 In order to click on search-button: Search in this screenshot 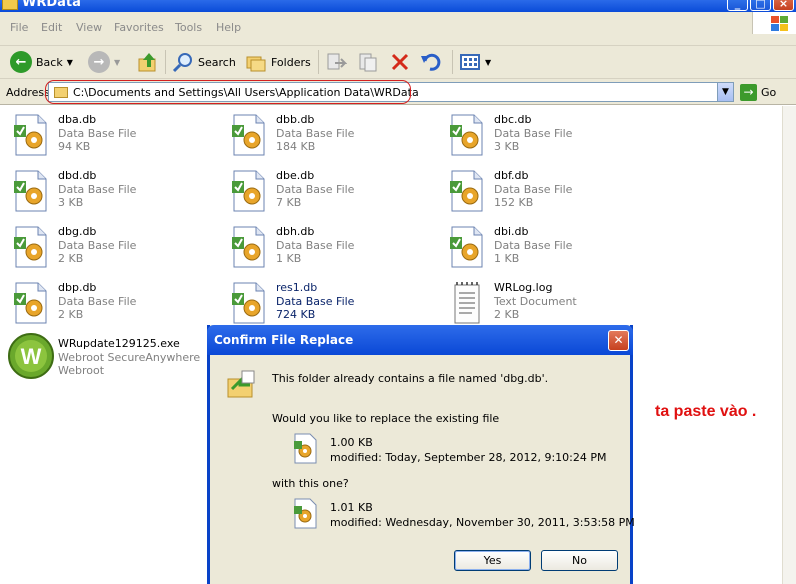, I will do `click(204, 62)`.